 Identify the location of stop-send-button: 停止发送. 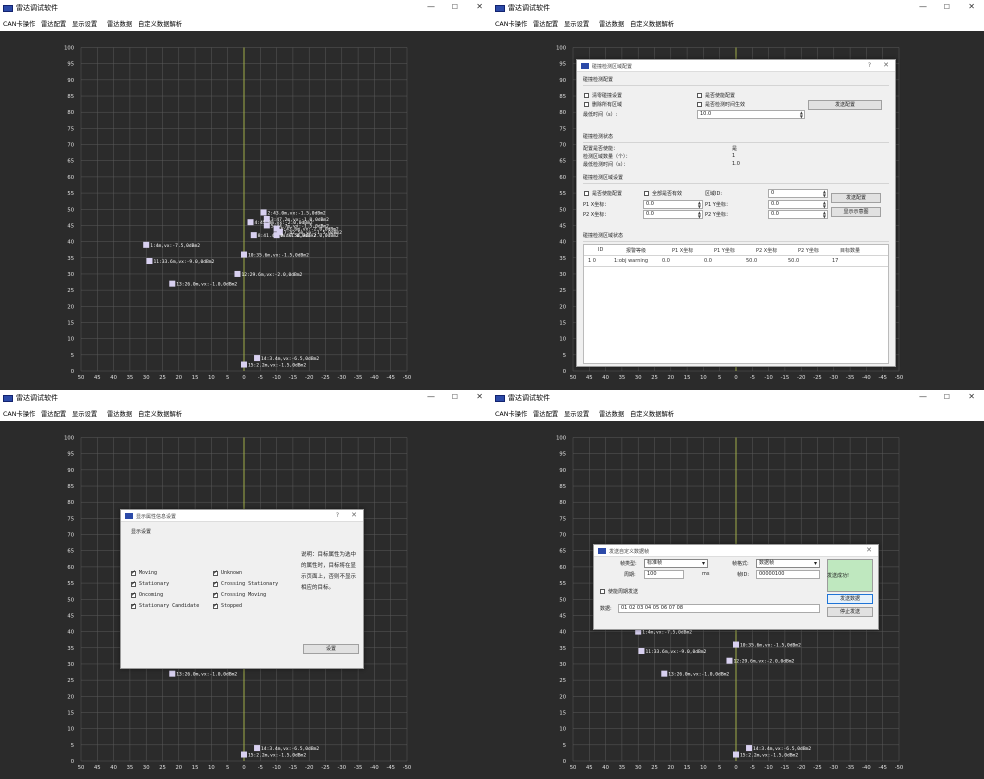
(850, 611).